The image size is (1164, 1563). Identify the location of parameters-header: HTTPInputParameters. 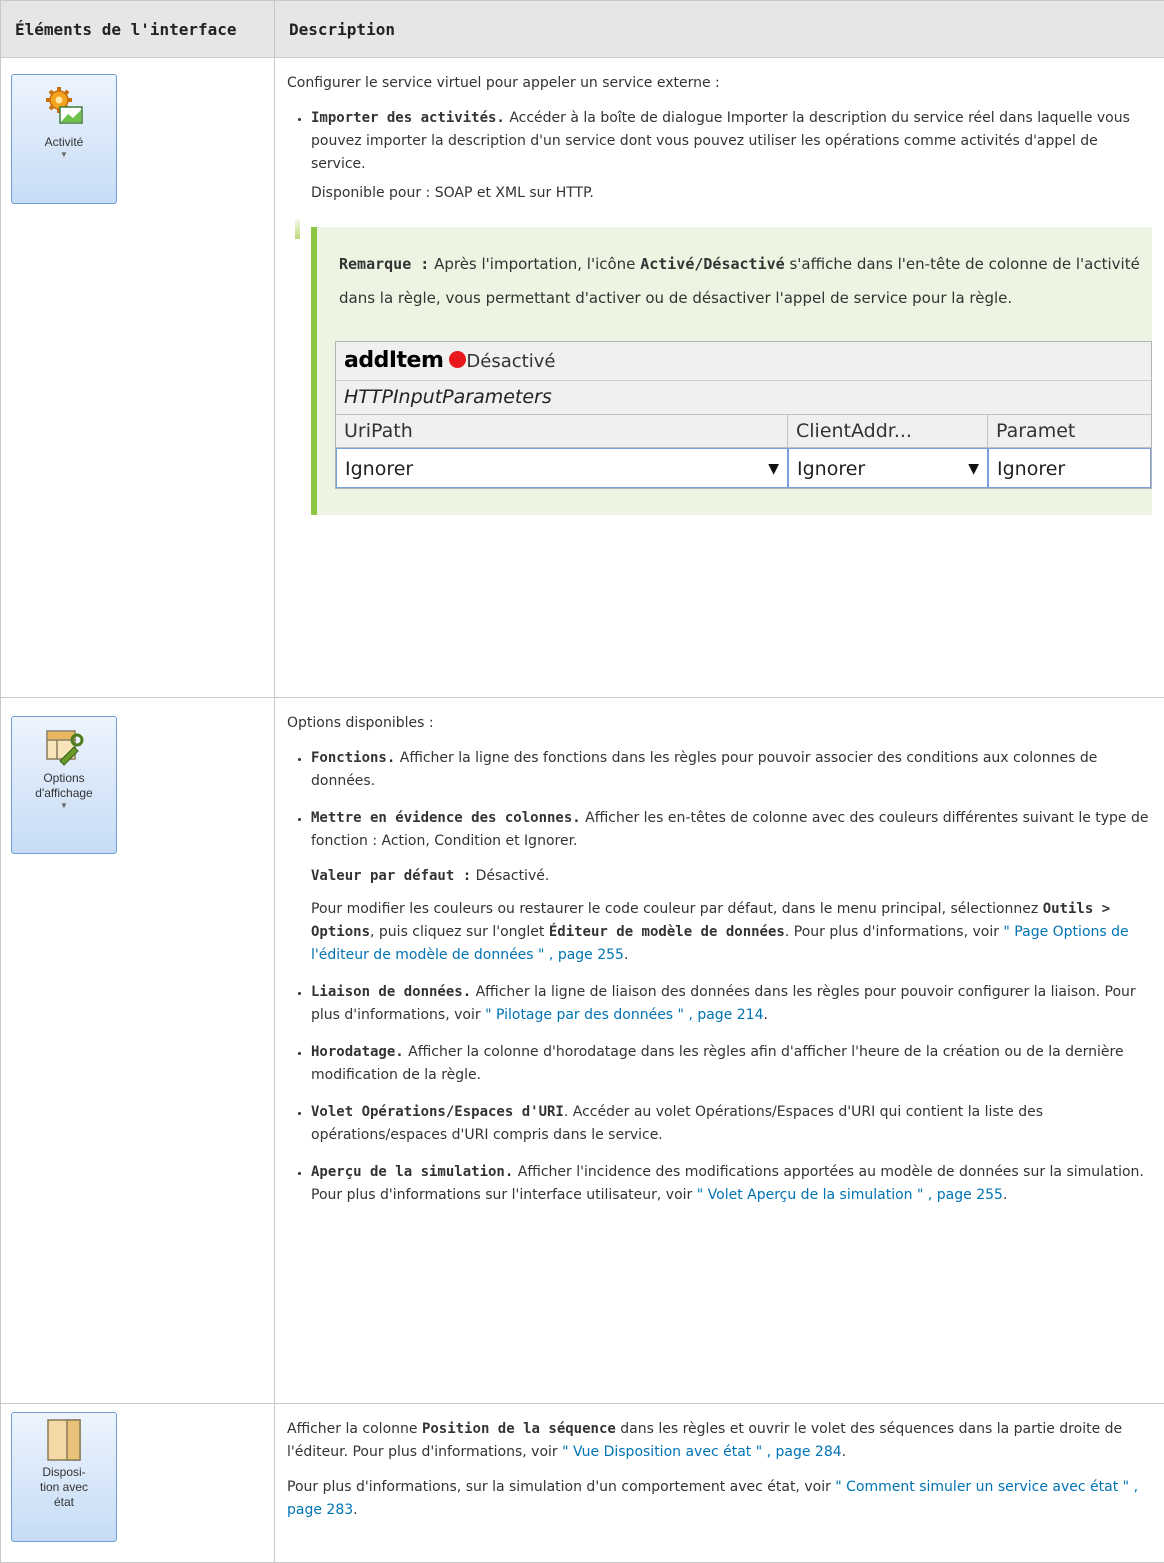
(743, 398).